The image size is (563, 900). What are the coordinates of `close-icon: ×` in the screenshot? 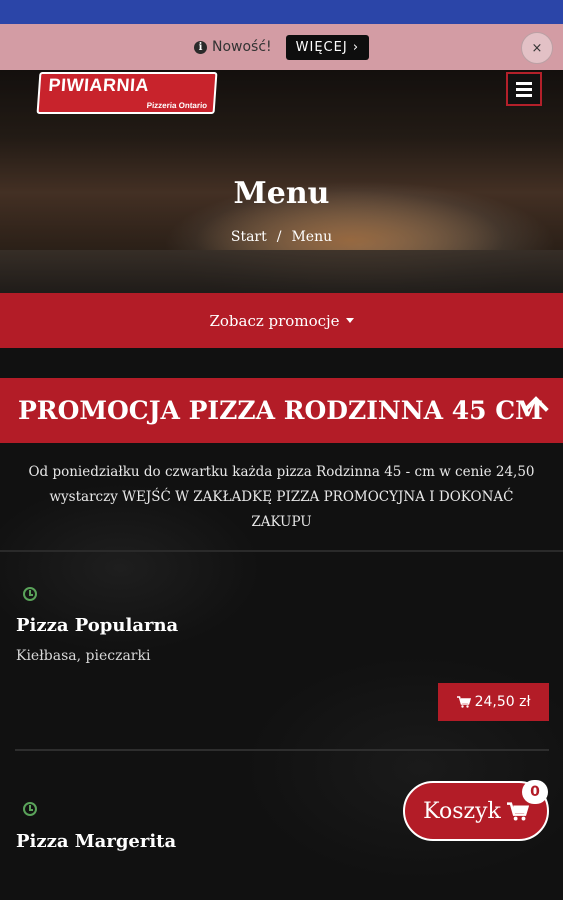 It's located at (537, 48).